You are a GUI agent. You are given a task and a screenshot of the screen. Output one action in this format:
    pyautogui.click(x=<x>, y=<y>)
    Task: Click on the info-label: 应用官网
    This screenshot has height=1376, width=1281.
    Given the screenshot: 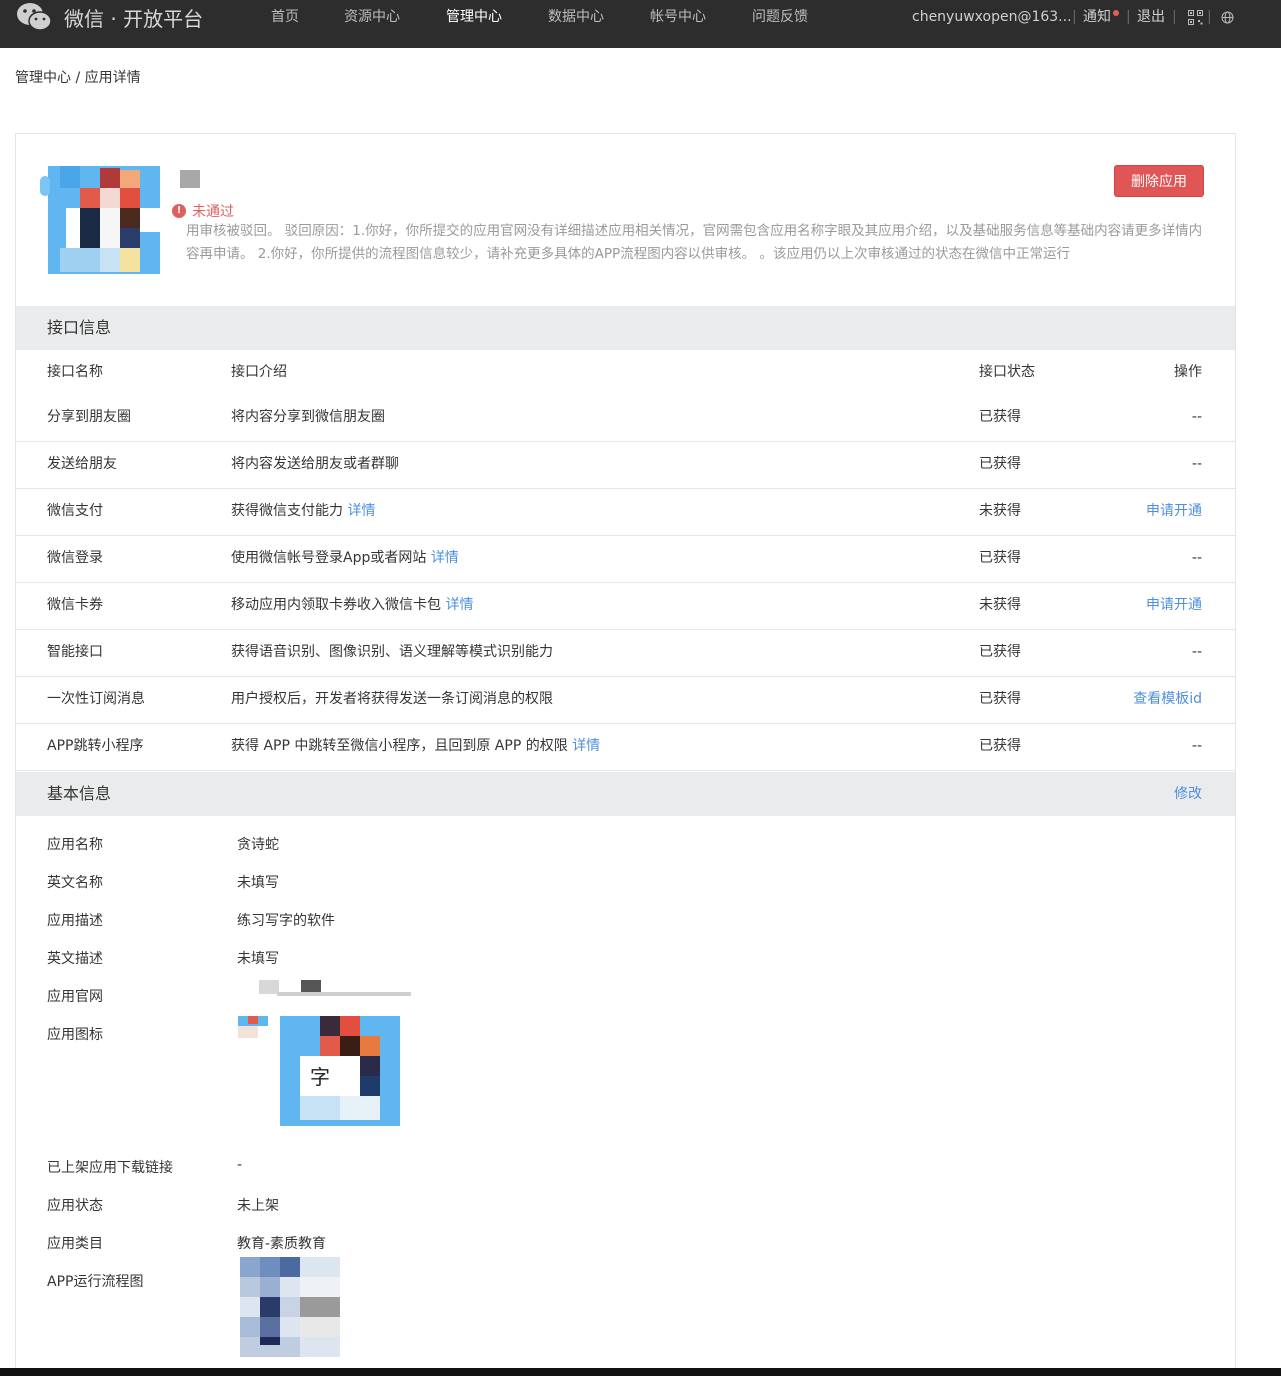 What is the action you would take?
    pyautogui.click(x=75, y=997)
    